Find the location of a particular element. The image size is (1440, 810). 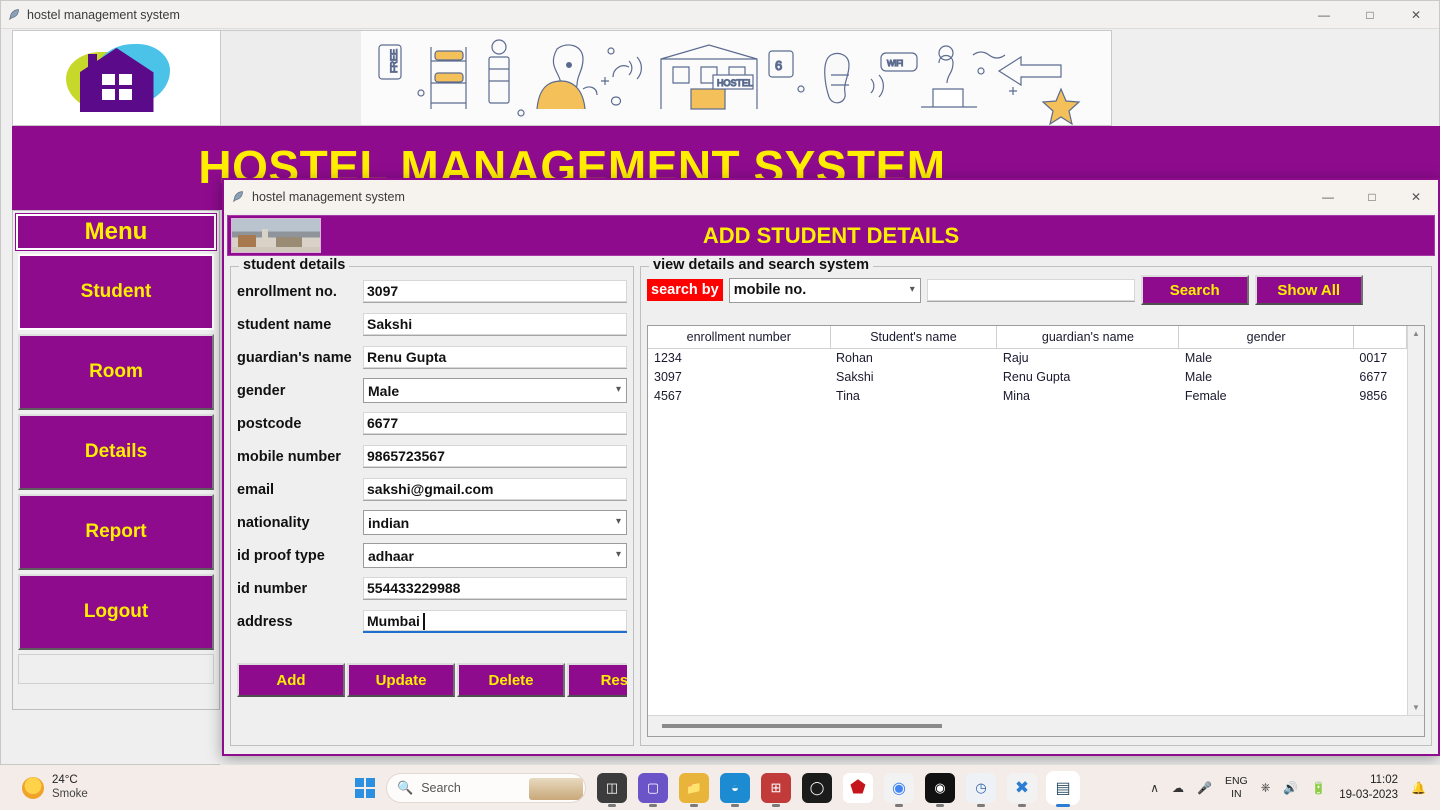

dialog-close-button: ✕ is located at coordinates (1416, 196).